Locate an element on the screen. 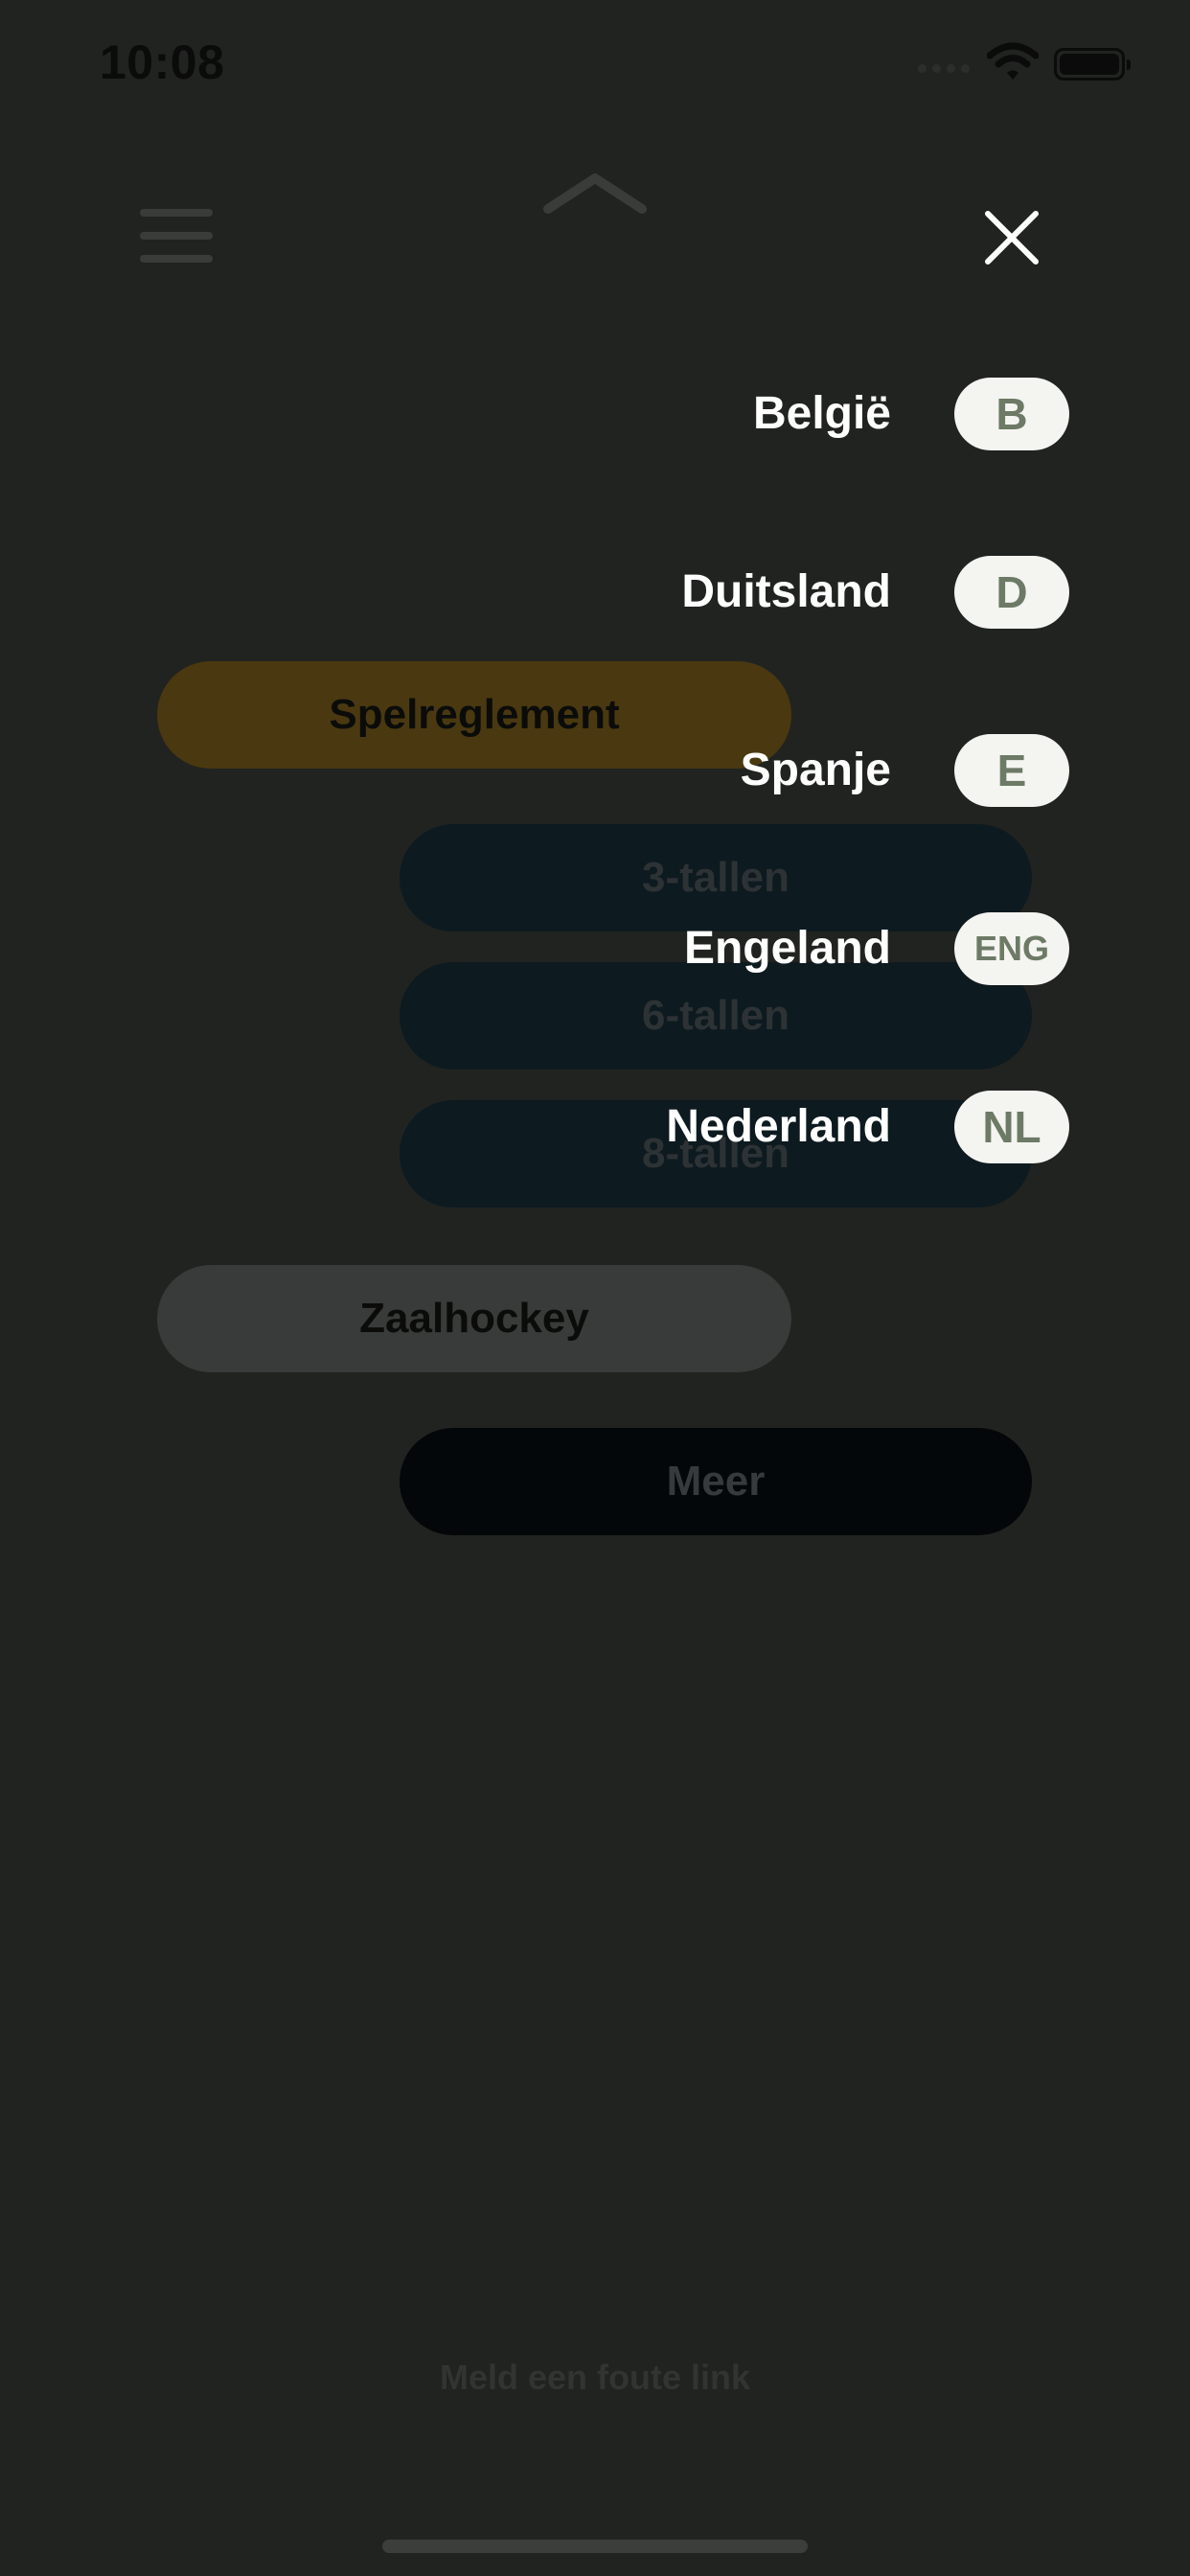 The width and height of the screenshot is (1190, 2576). language-code-badge: E is located at coordinates (1012, 770).